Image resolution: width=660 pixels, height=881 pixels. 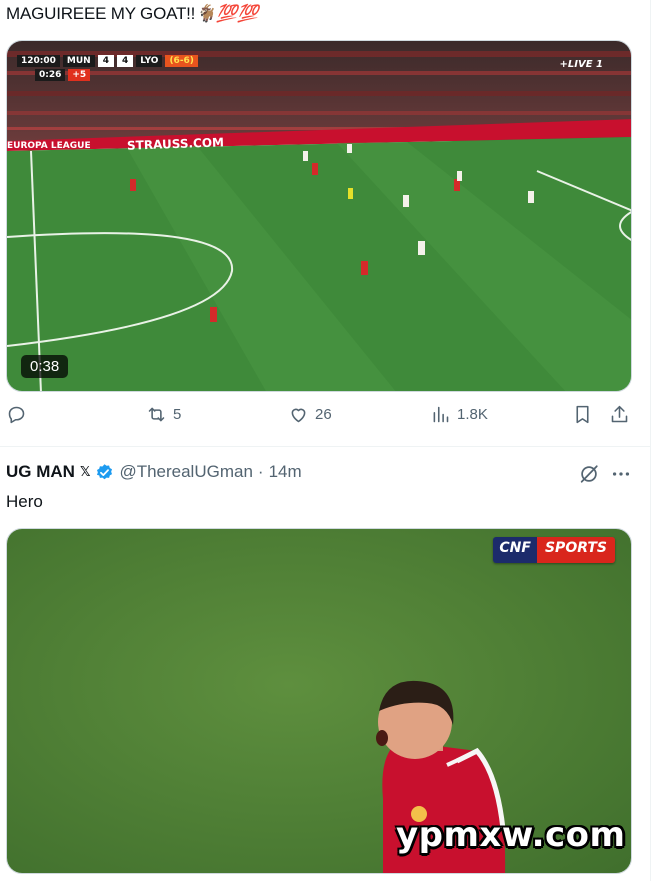 I want to click on cnf-sports-logo: CNF SPORTS, so click(x=554, y=550).